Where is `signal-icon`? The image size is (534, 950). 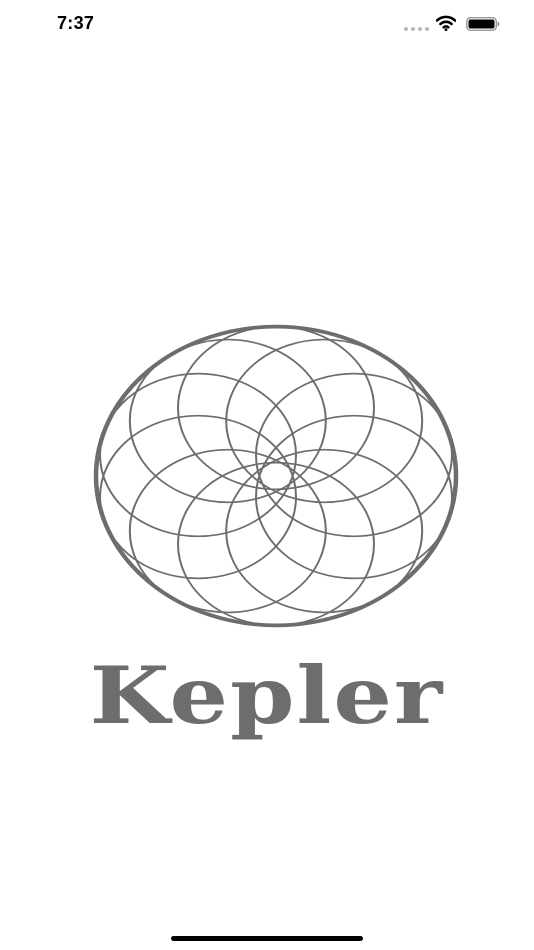
signal-icon is located at coordinates (417, 29).